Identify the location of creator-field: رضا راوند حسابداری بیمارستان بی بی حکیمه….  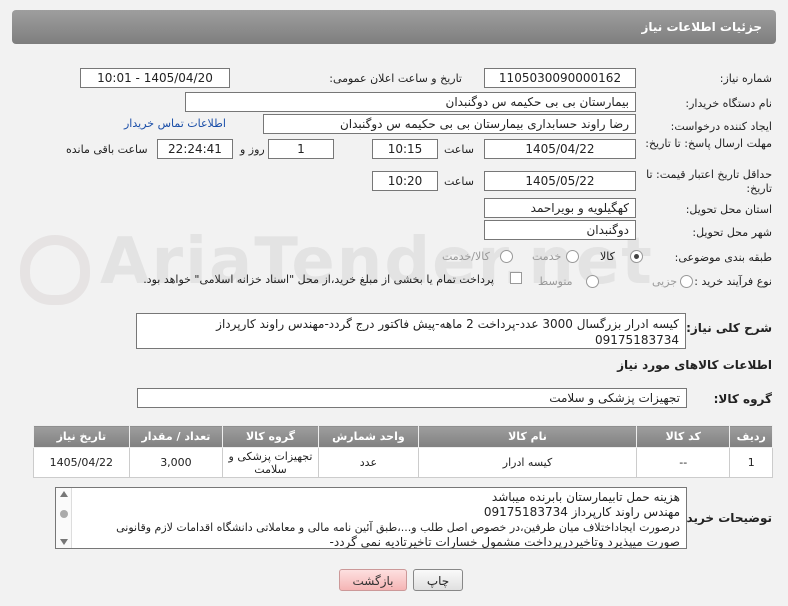
(449, 124).